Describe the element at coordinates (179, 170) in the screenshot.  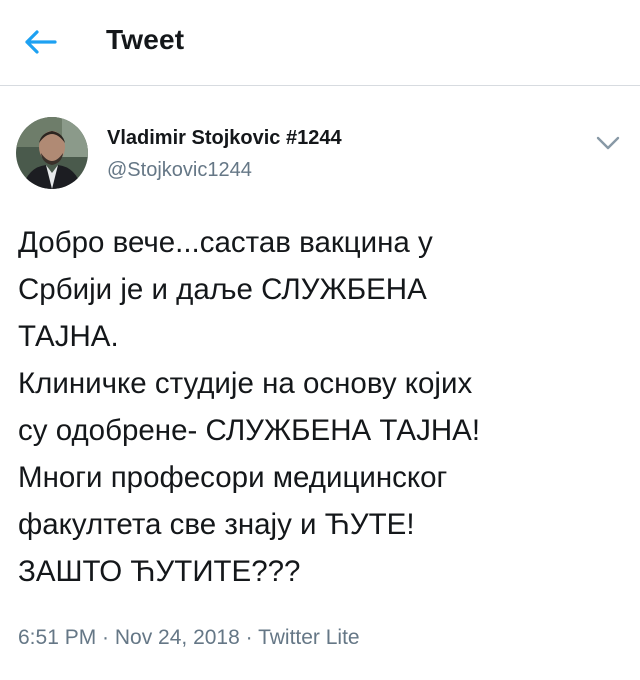
I see `author-handle: @Stojkovic1244` at that location.